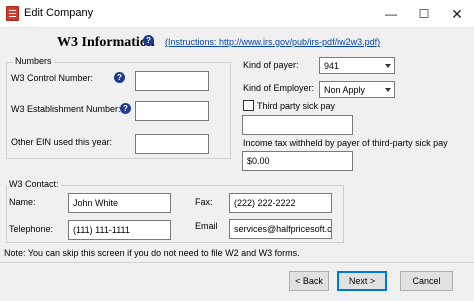  I want to click on window-title: Edit Company, so click(59, 13).